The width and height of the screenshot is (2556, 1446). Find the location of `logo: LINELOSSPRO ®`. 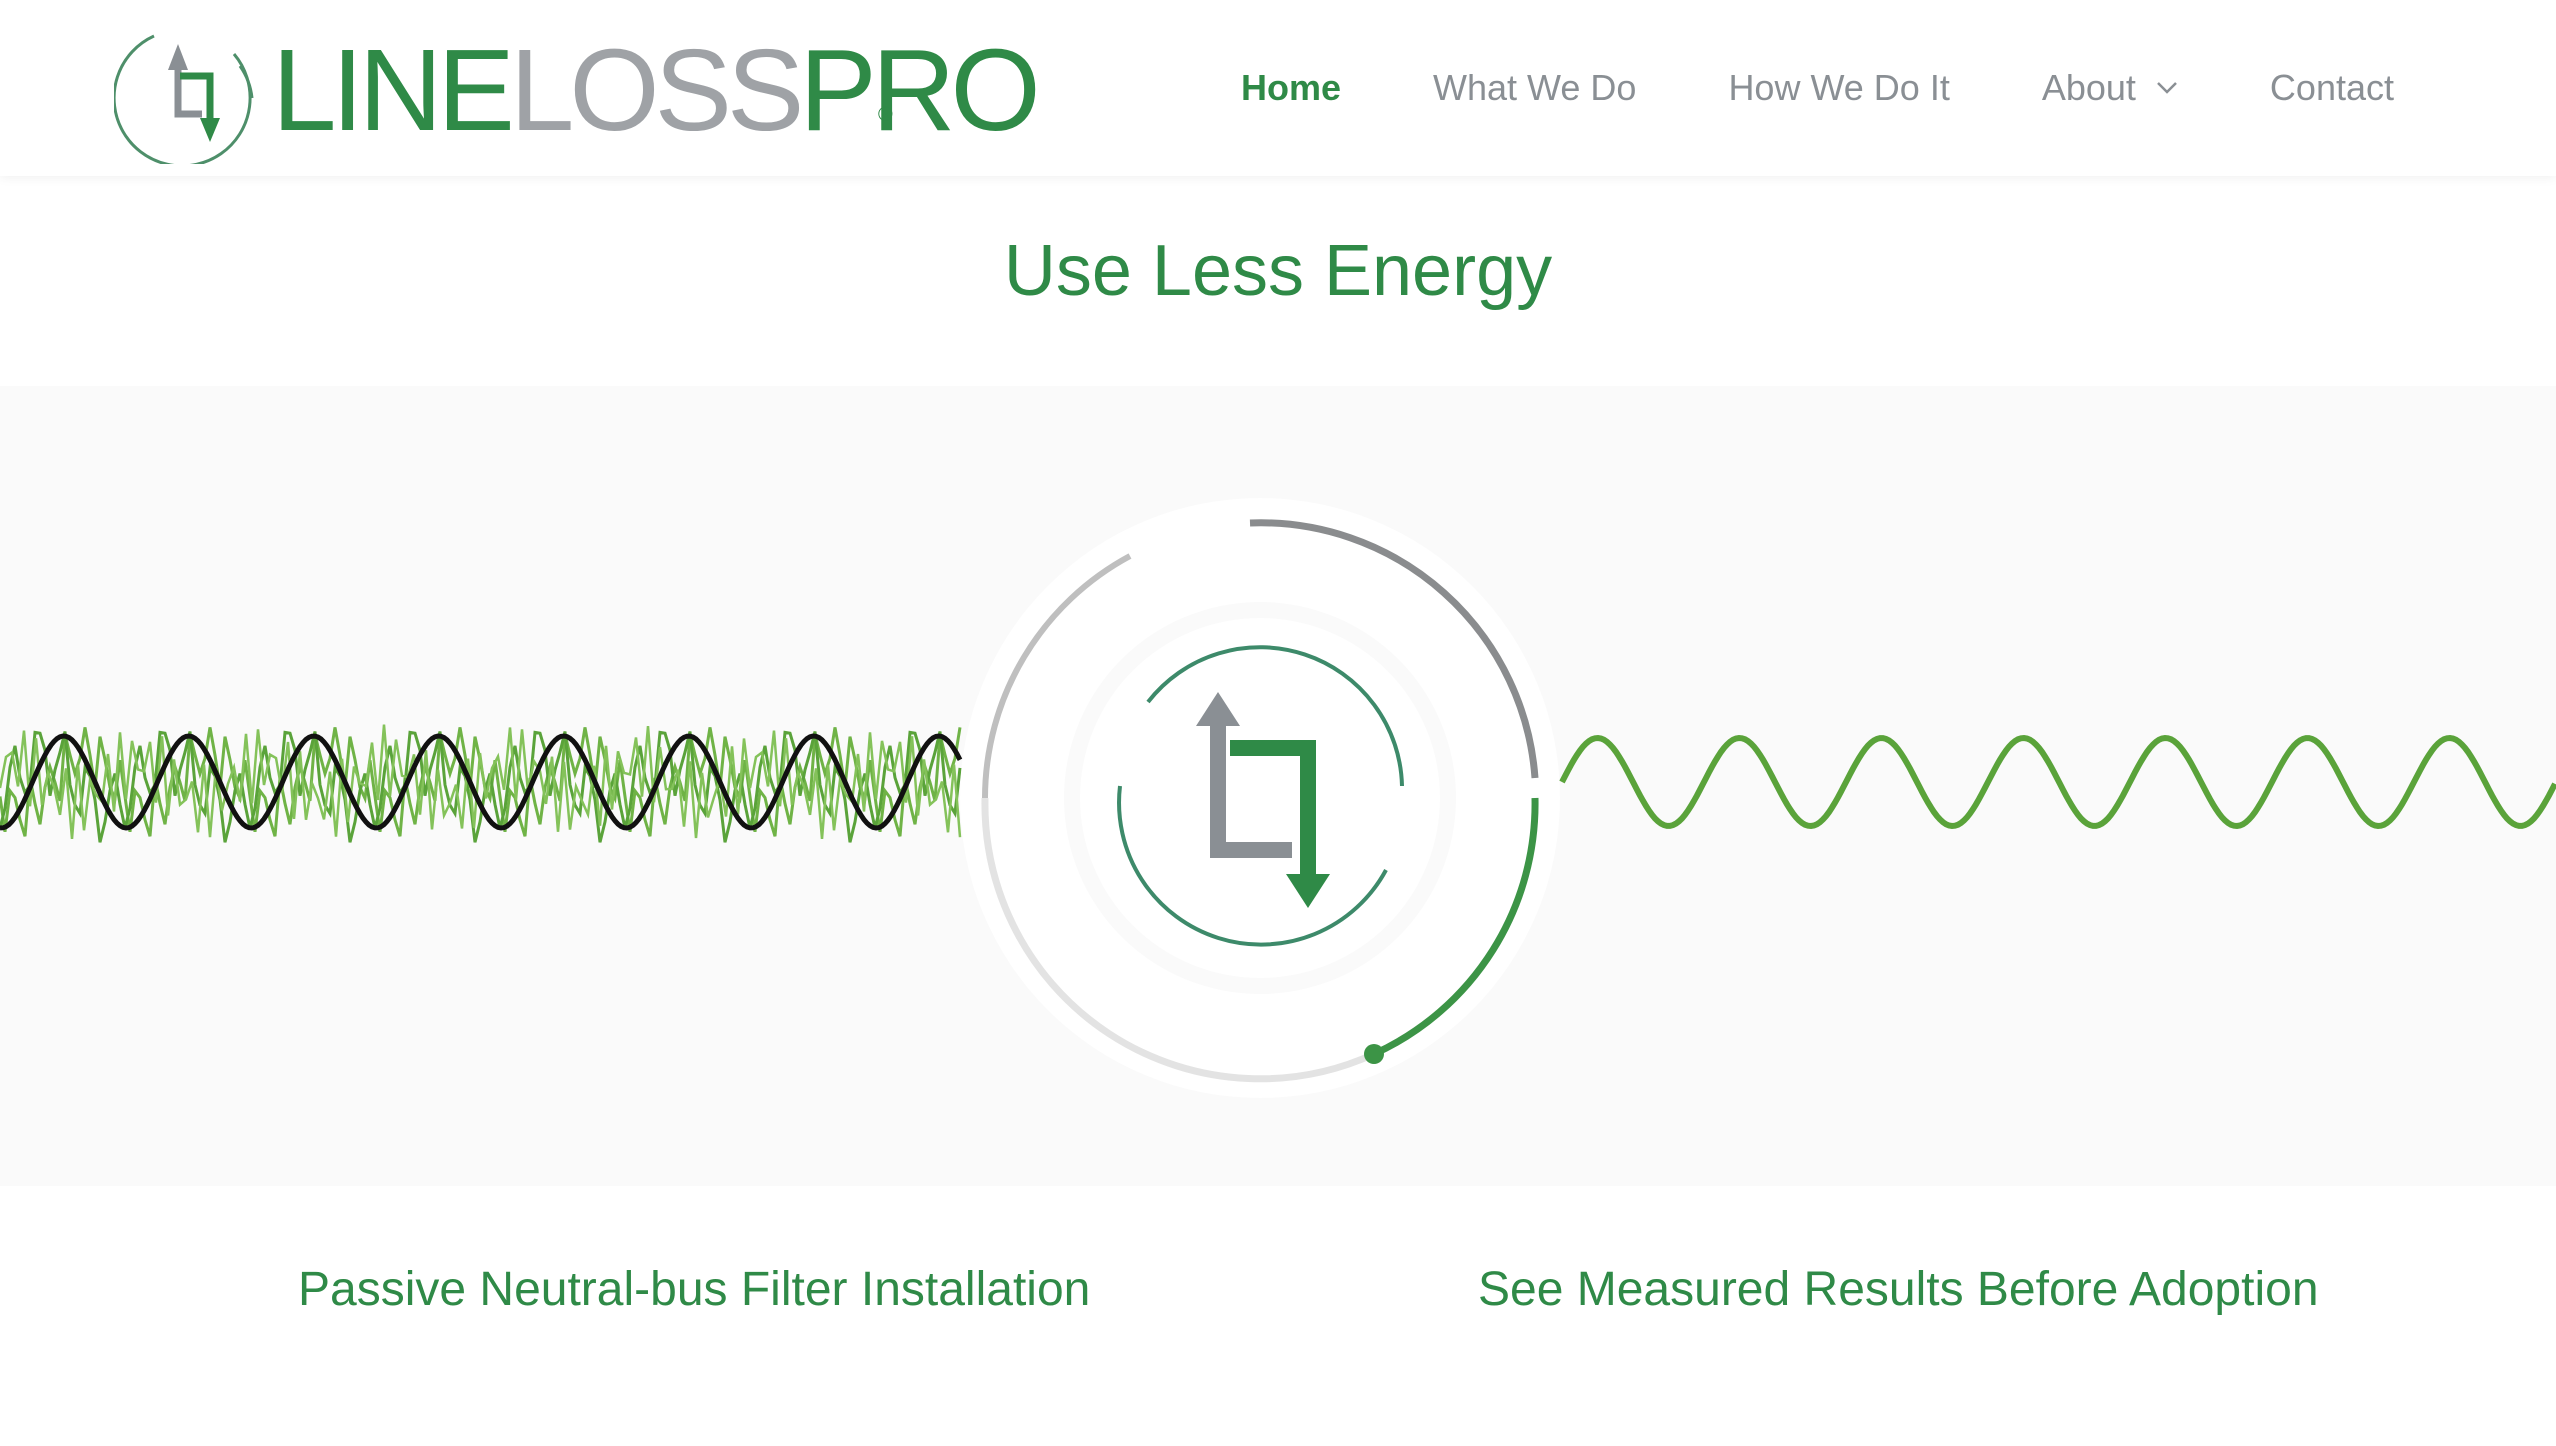

logo: LINELOSSPRO ® is located at coordinates (577, 89).